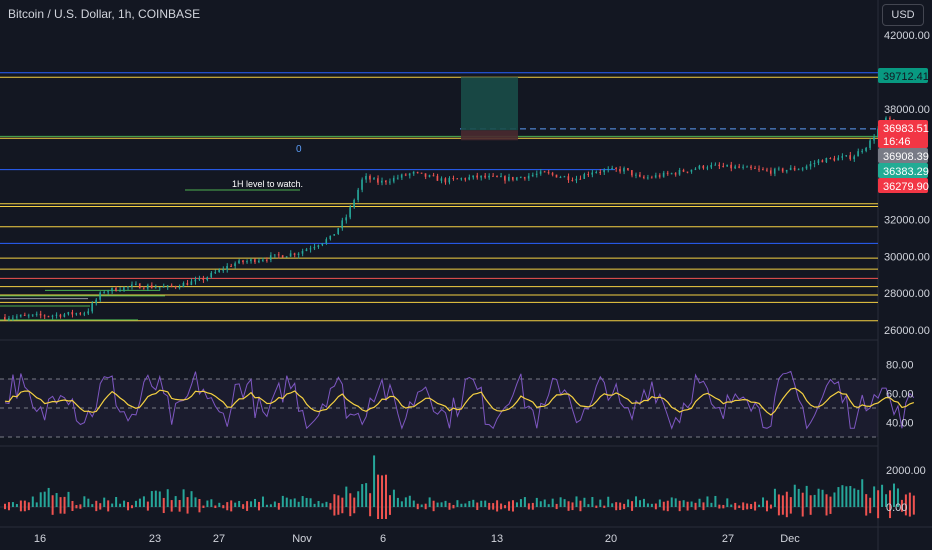  Describe the element at coordinates (489, 135) in the screenshot. I see `long-stop-zone` at that location.